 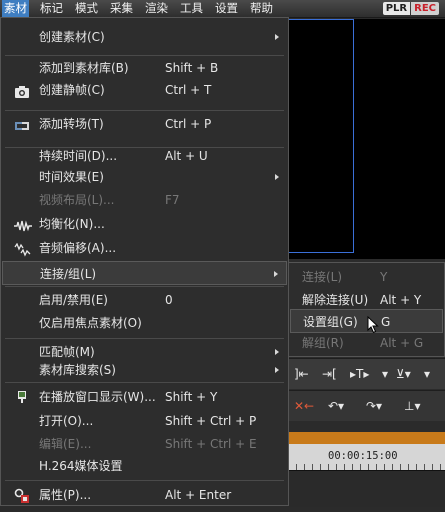 What do you see at coordinates (71, 177) in the screenshot?
I see `menu-item-label: 时间效果(E)` at bounding box center [71, 177].